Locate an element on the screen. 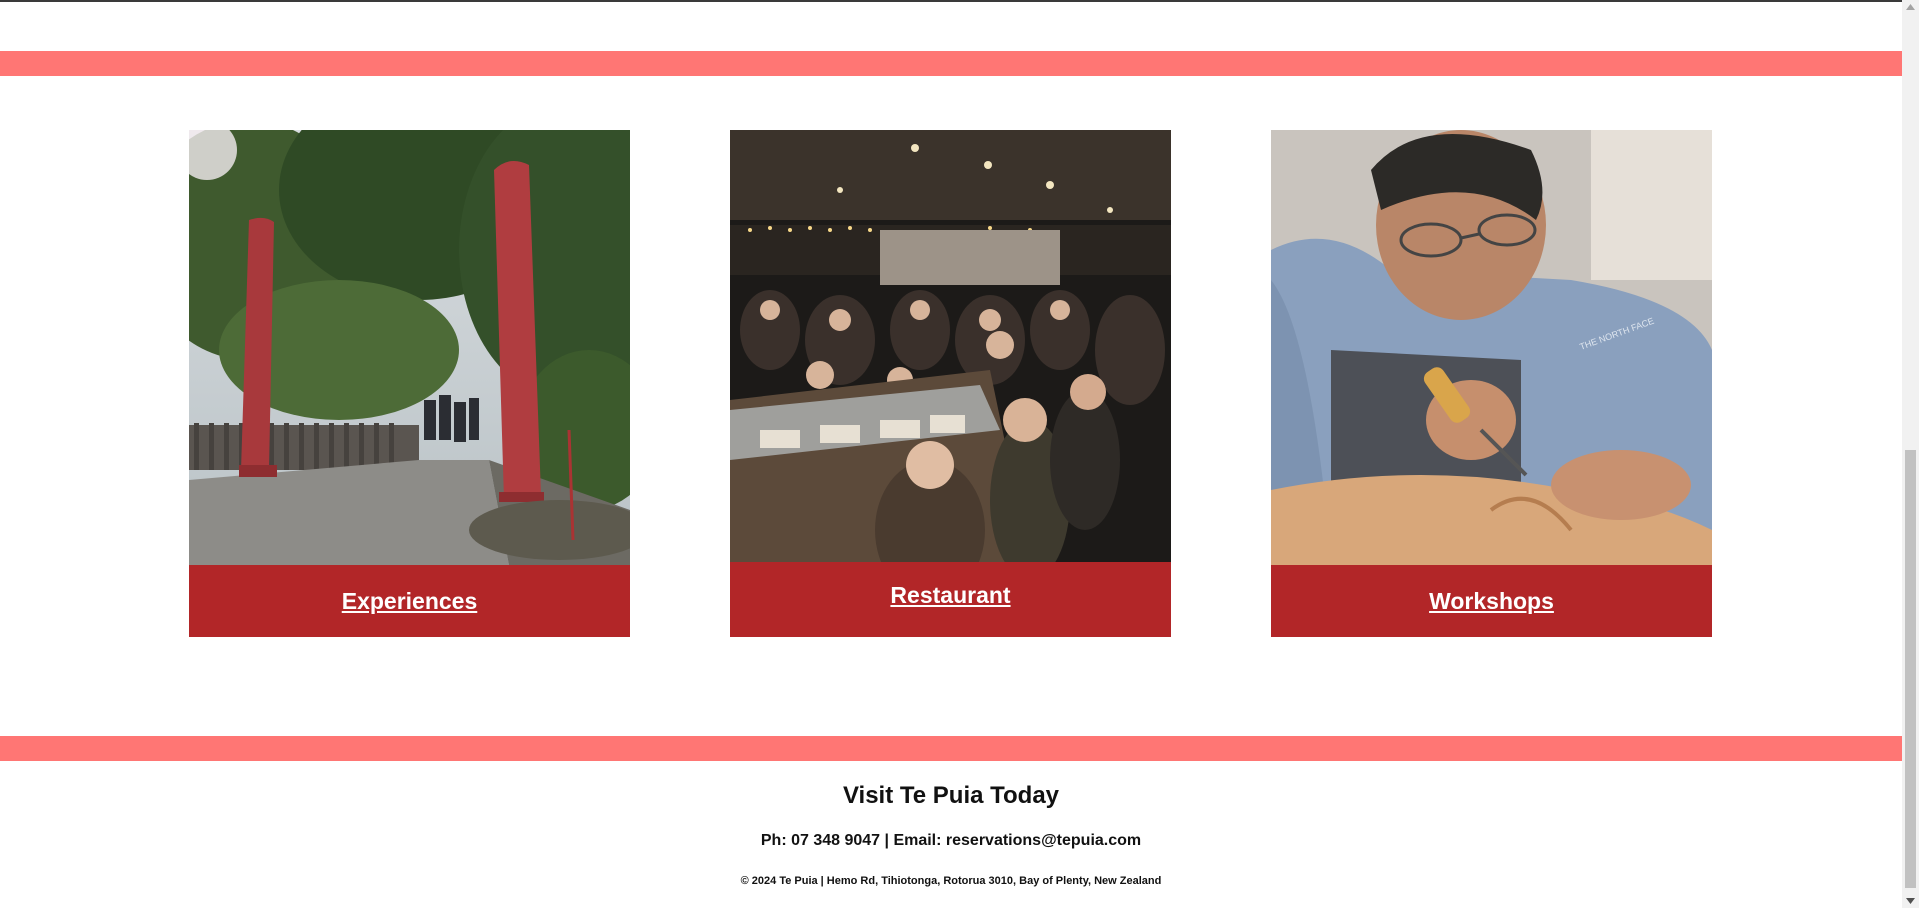  decorative-band-bottom is located at coordinates (951, 748).